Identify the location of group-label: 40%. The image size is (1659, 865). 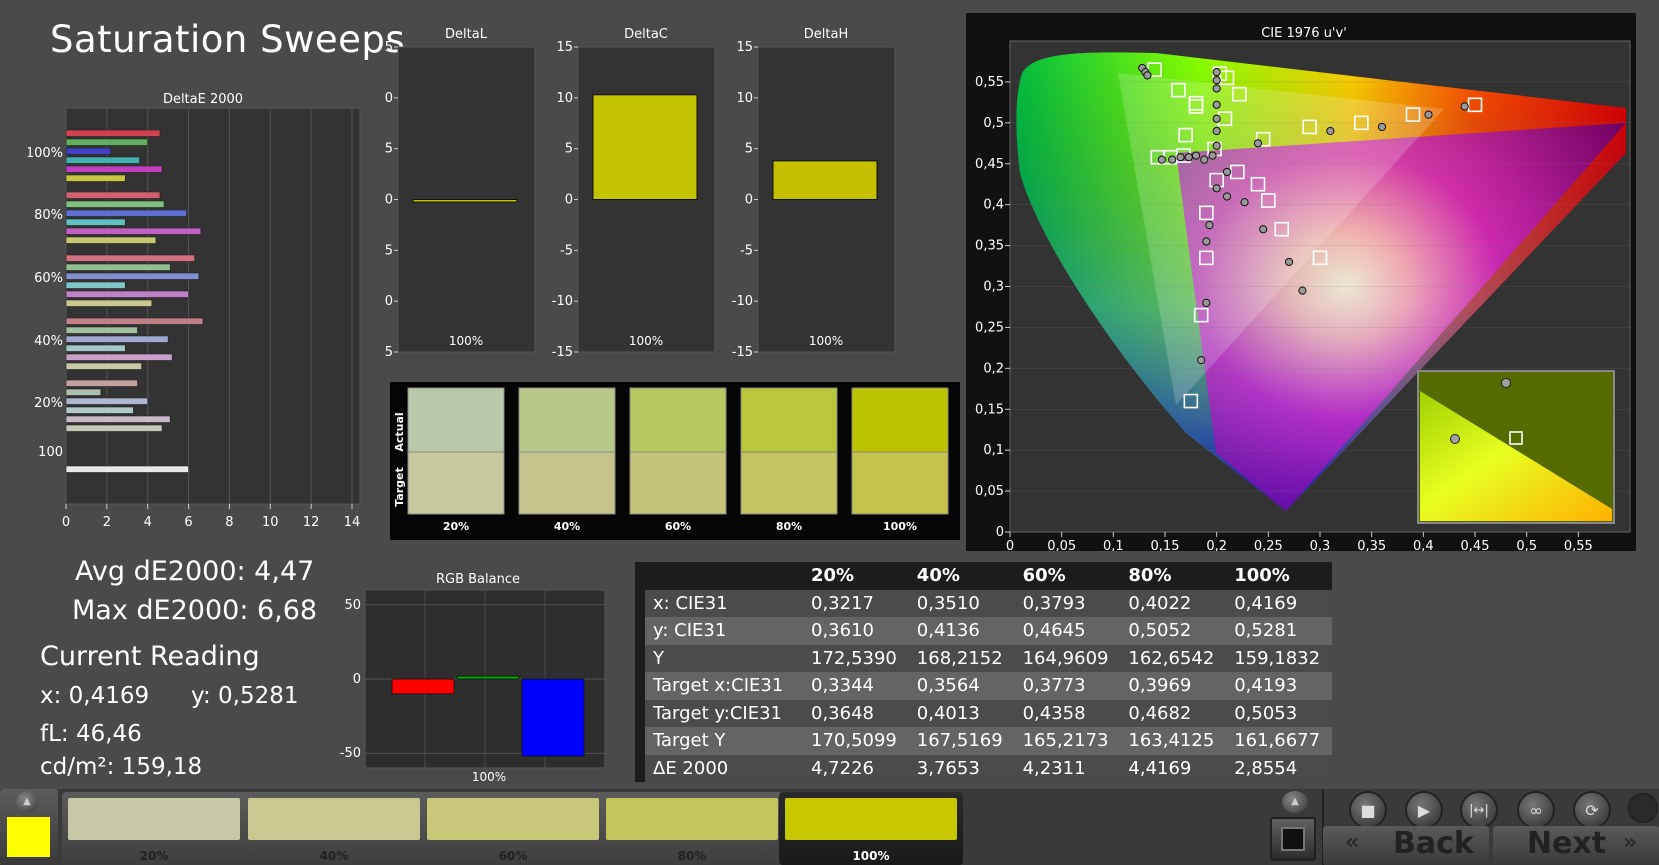
(48, 341).